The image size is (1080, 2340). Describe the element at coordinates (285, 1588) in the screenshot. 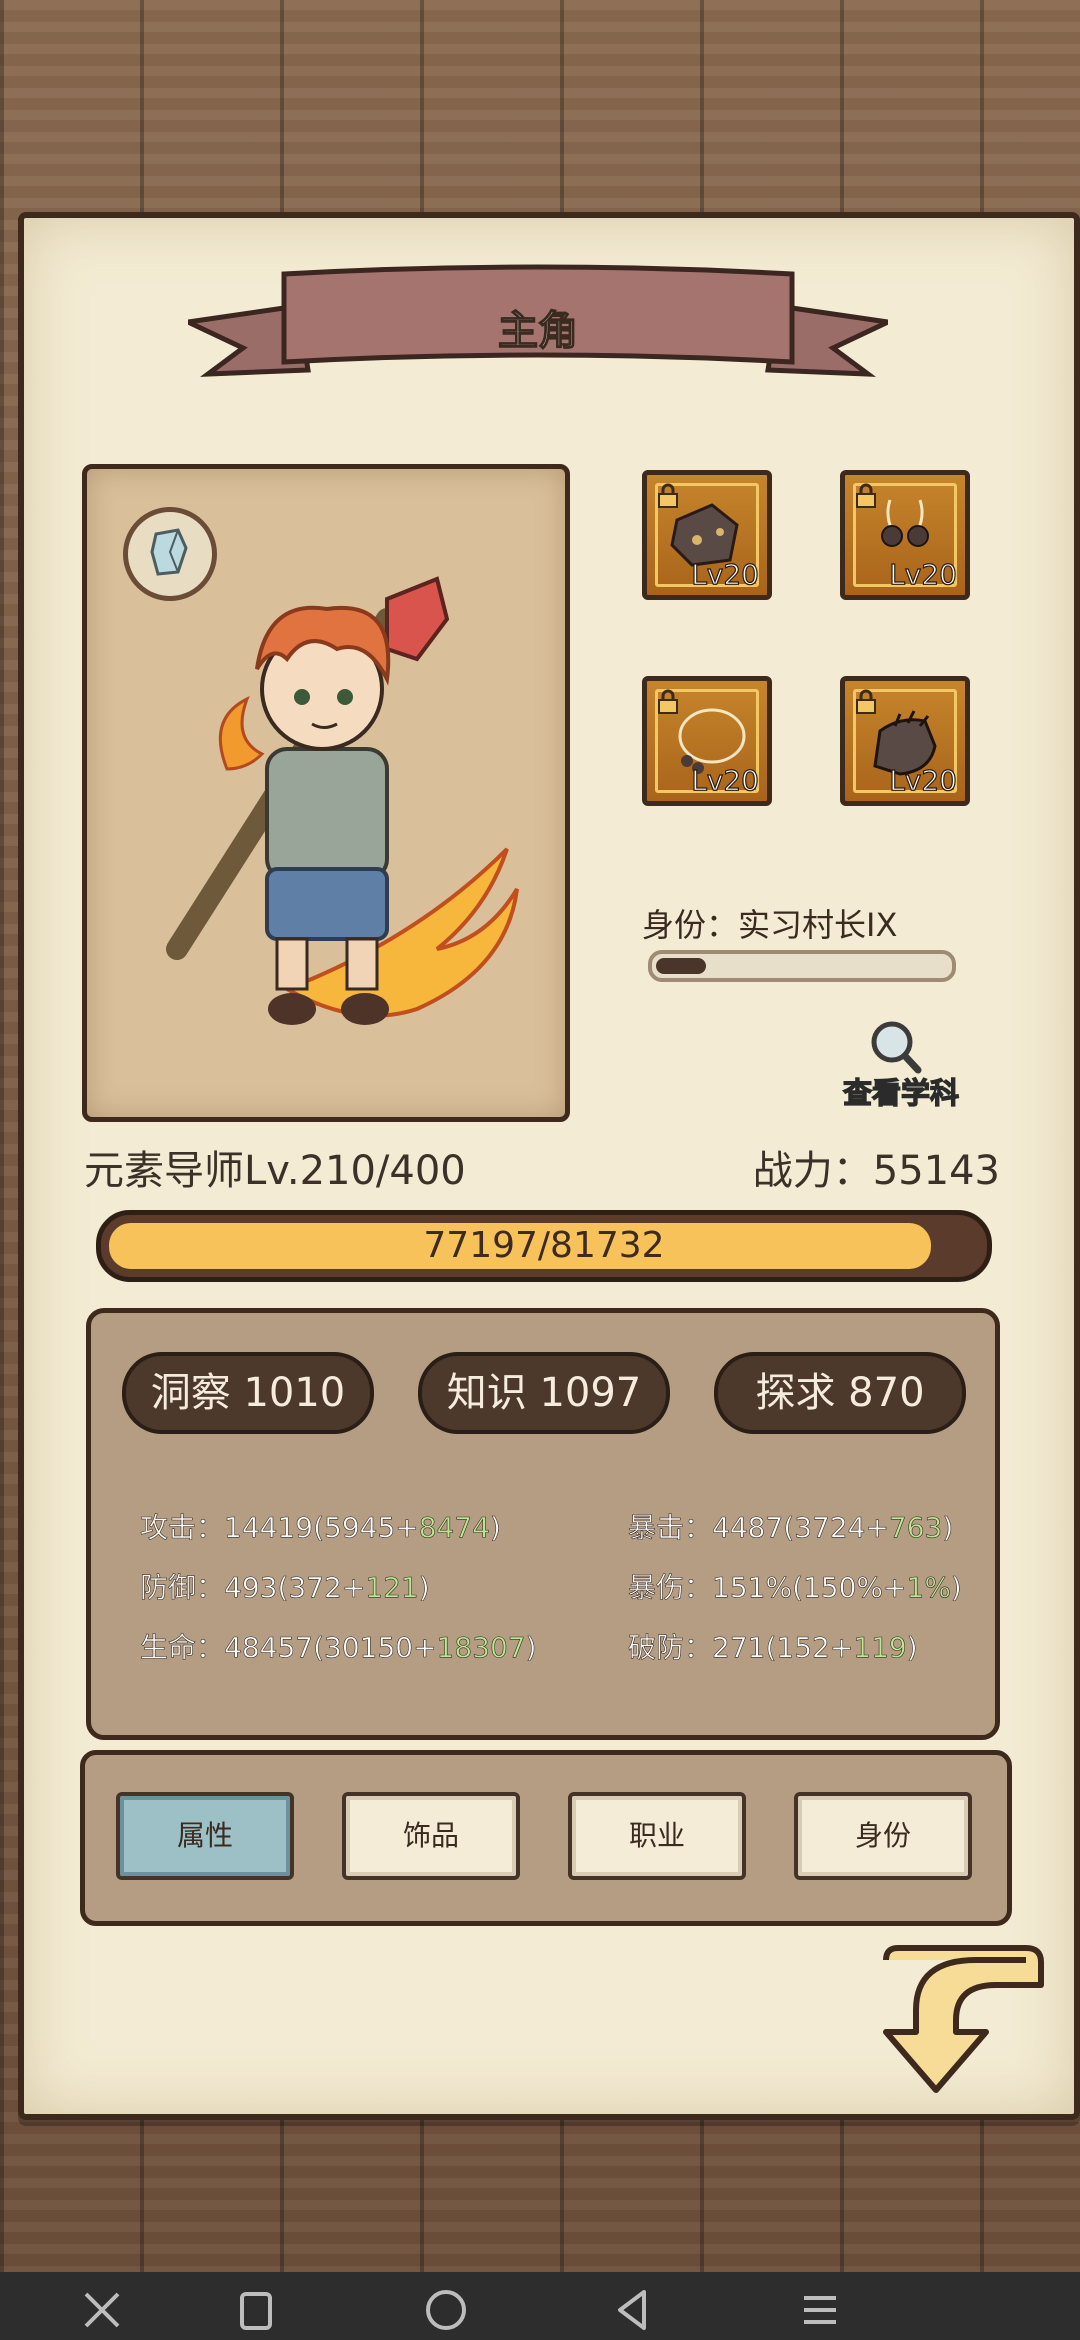

I see `stat-defense: 防御：493(372+121)` at that location.